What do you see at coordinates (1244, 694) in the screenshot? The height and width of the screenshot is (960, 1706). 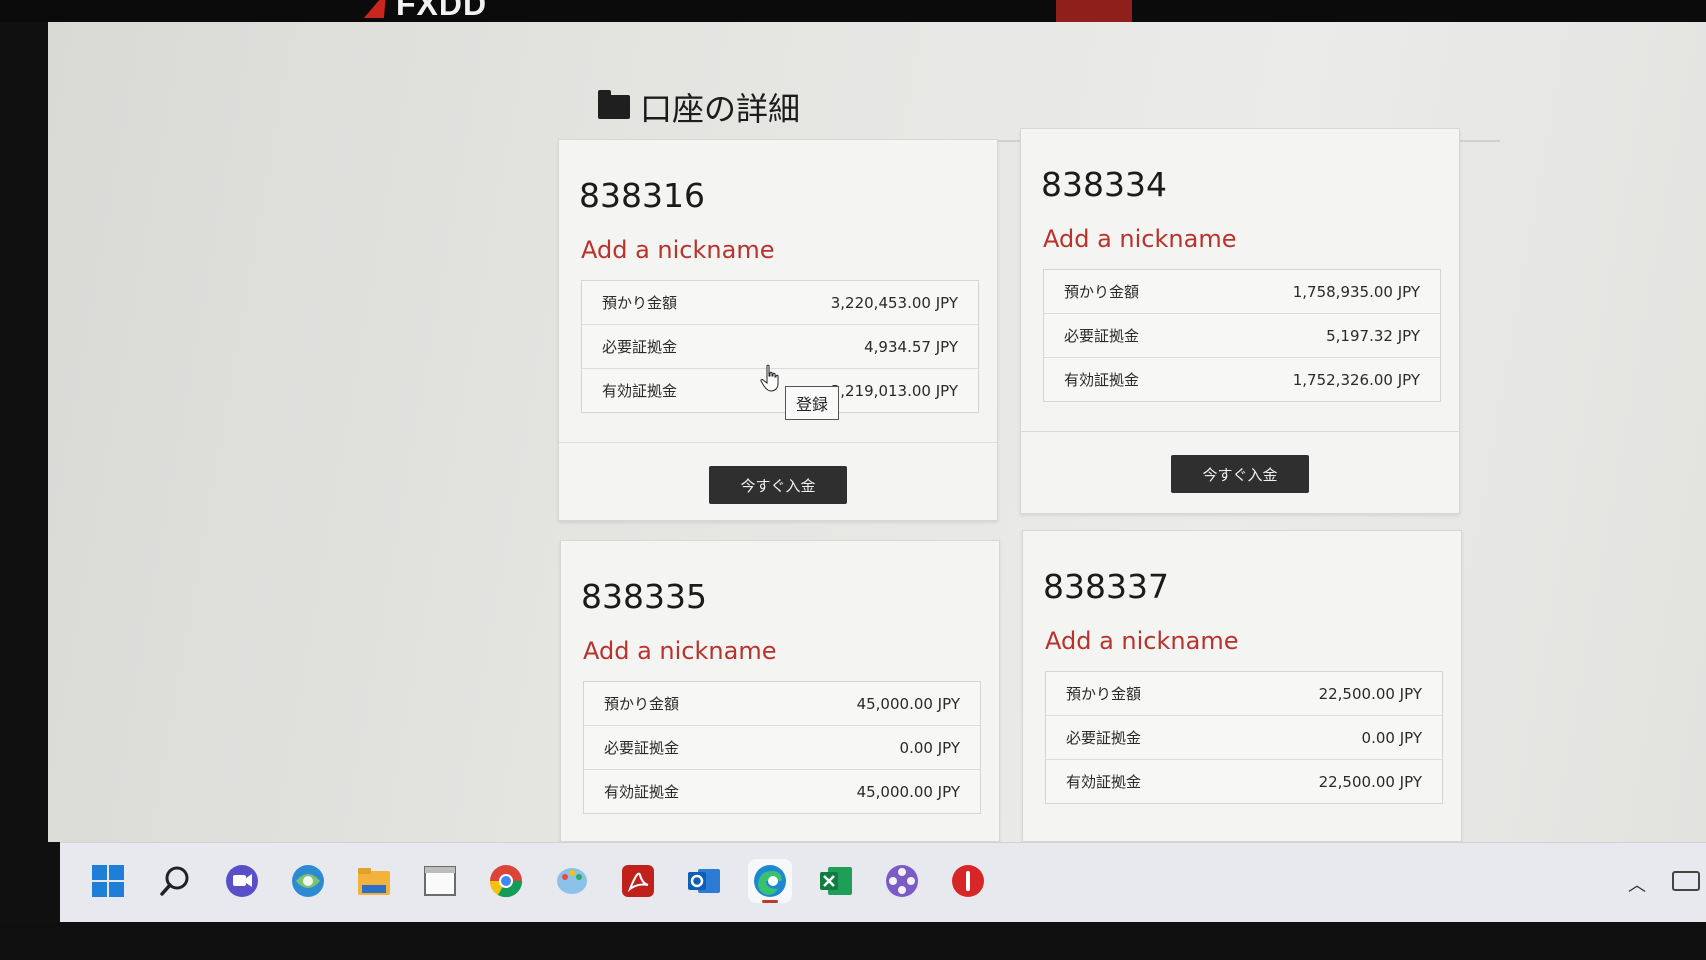 I see `table-row: 預かり金額 22,500.00 JPY` at bounding box center [1244, 694].